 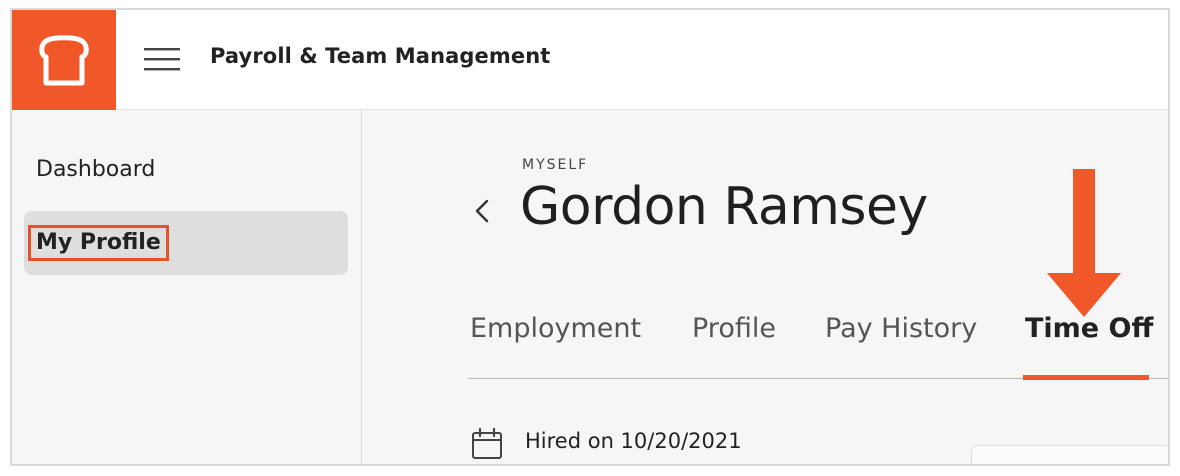 I want to click on down-arrow-icon, so click(x=1084, y=243).